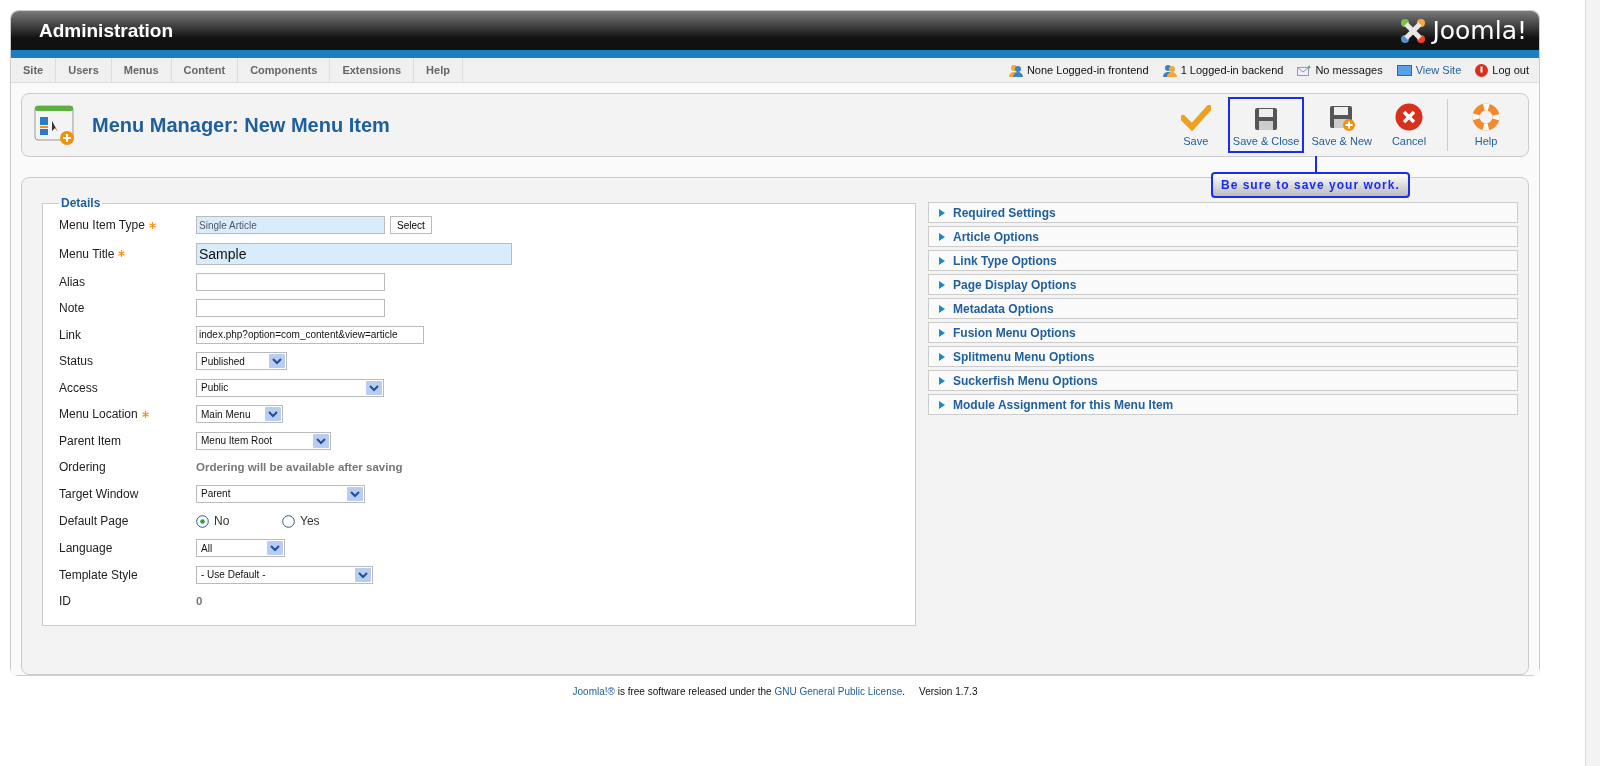 This screenshot has height=766, width=1600. I want to click on field-label-text: Access, so click(78, 387).